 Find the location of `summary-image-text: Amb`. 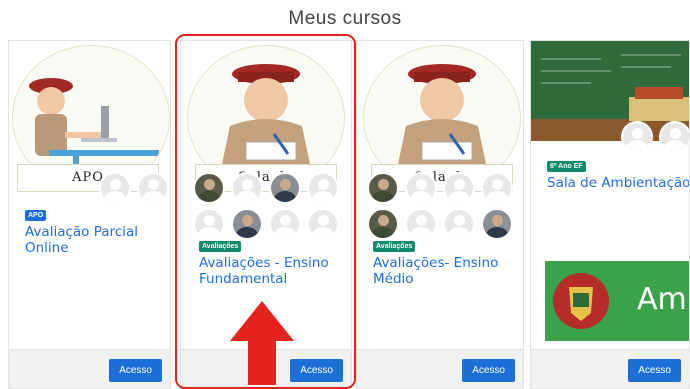

summary-image-text: Amb is located at coordinates (663, 299).